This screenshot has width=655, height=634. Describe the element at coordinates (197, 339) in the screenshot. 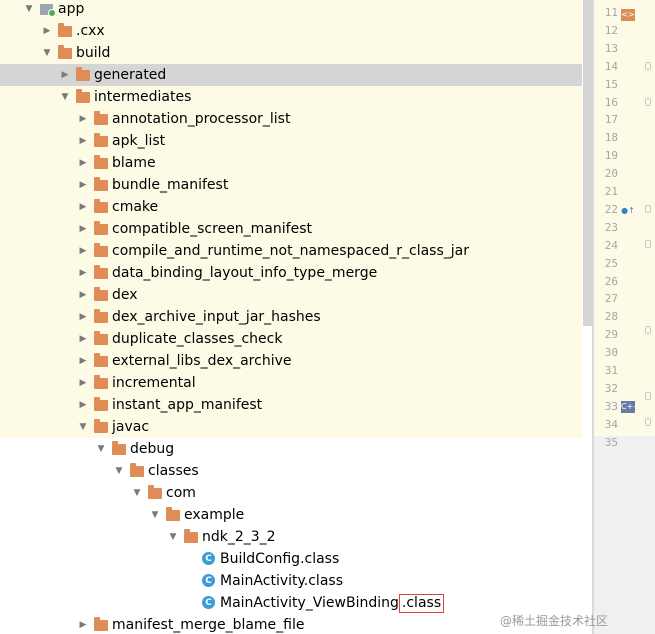

I see `tree-row-label: duplicate_classes_check` at that location.